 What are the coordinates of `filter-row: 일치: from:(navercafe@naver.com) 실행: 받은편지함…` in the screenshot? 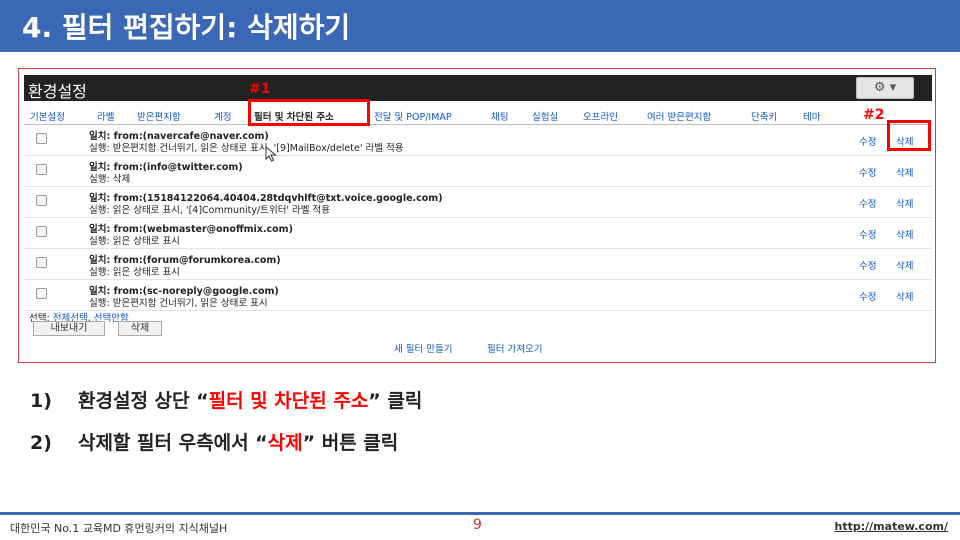 It's located at (478, 140).